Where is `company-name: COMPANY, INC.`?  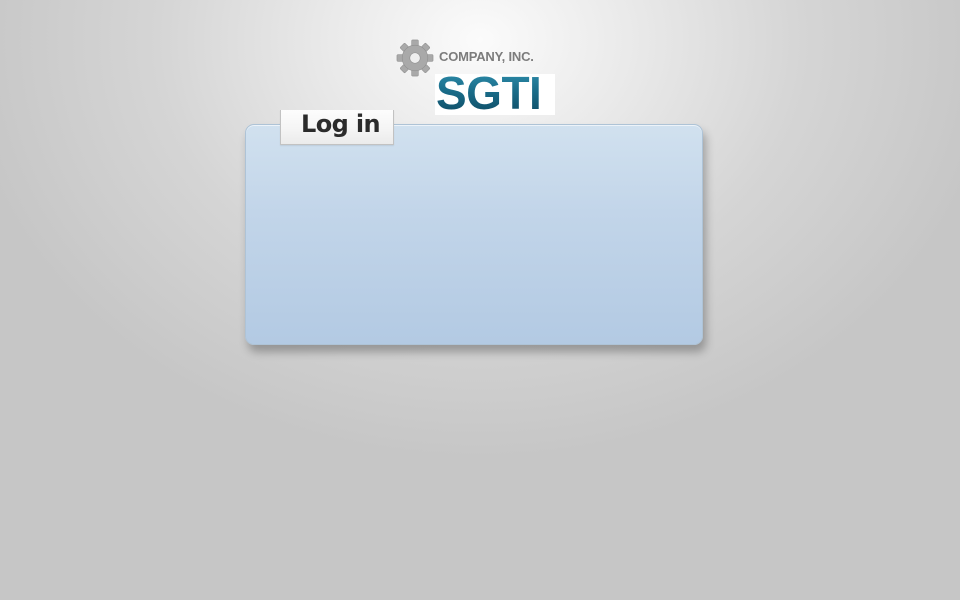
company-name: COMPANY, INC. is located at coordinates (486, 56).